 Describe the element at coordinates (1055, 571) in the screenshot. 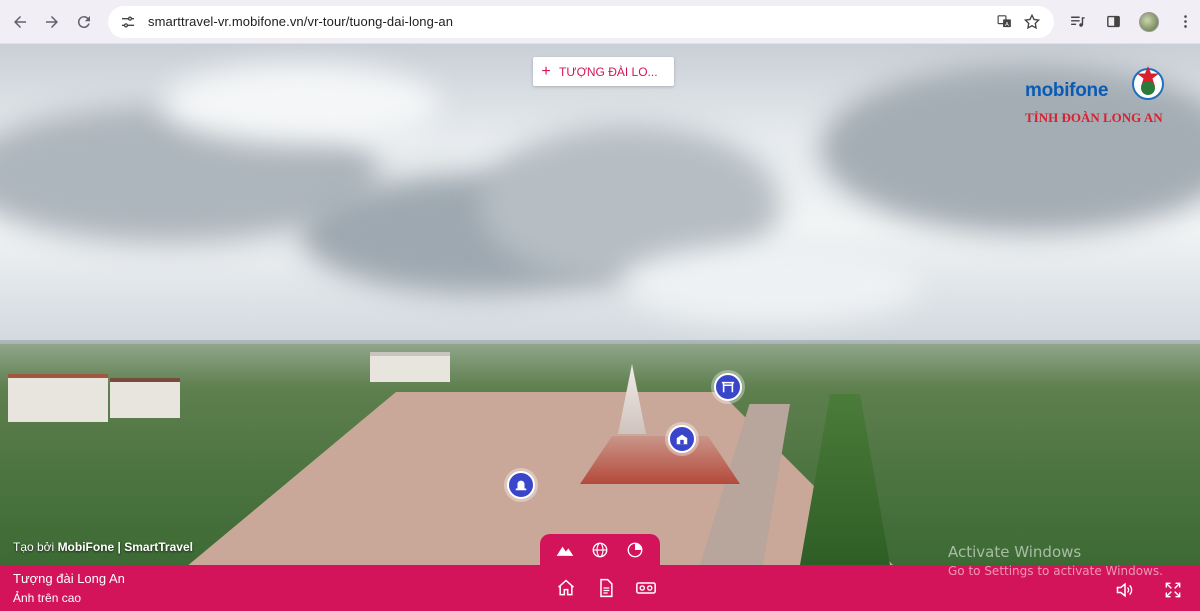

I see `watermark-subtitle: Go to Settings to activate Windows.` at that location.